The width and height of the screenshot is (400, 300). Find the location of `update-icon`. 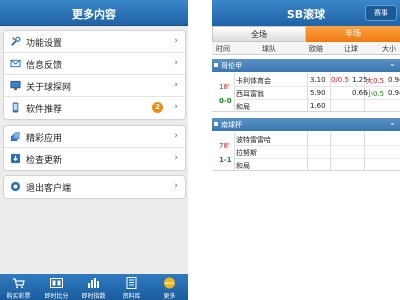

update-icon is located at coordinates (15, 158).